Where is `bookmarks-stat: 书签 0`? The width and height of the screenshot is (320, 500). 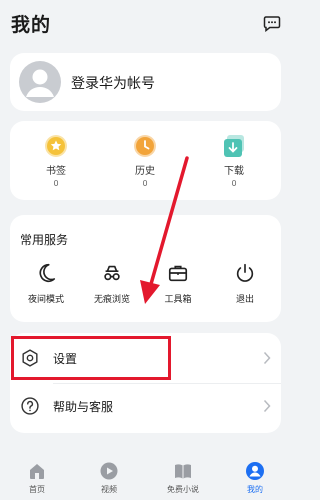 bookmarks-stat: 书签 0 is located at coordinates (56, 160).